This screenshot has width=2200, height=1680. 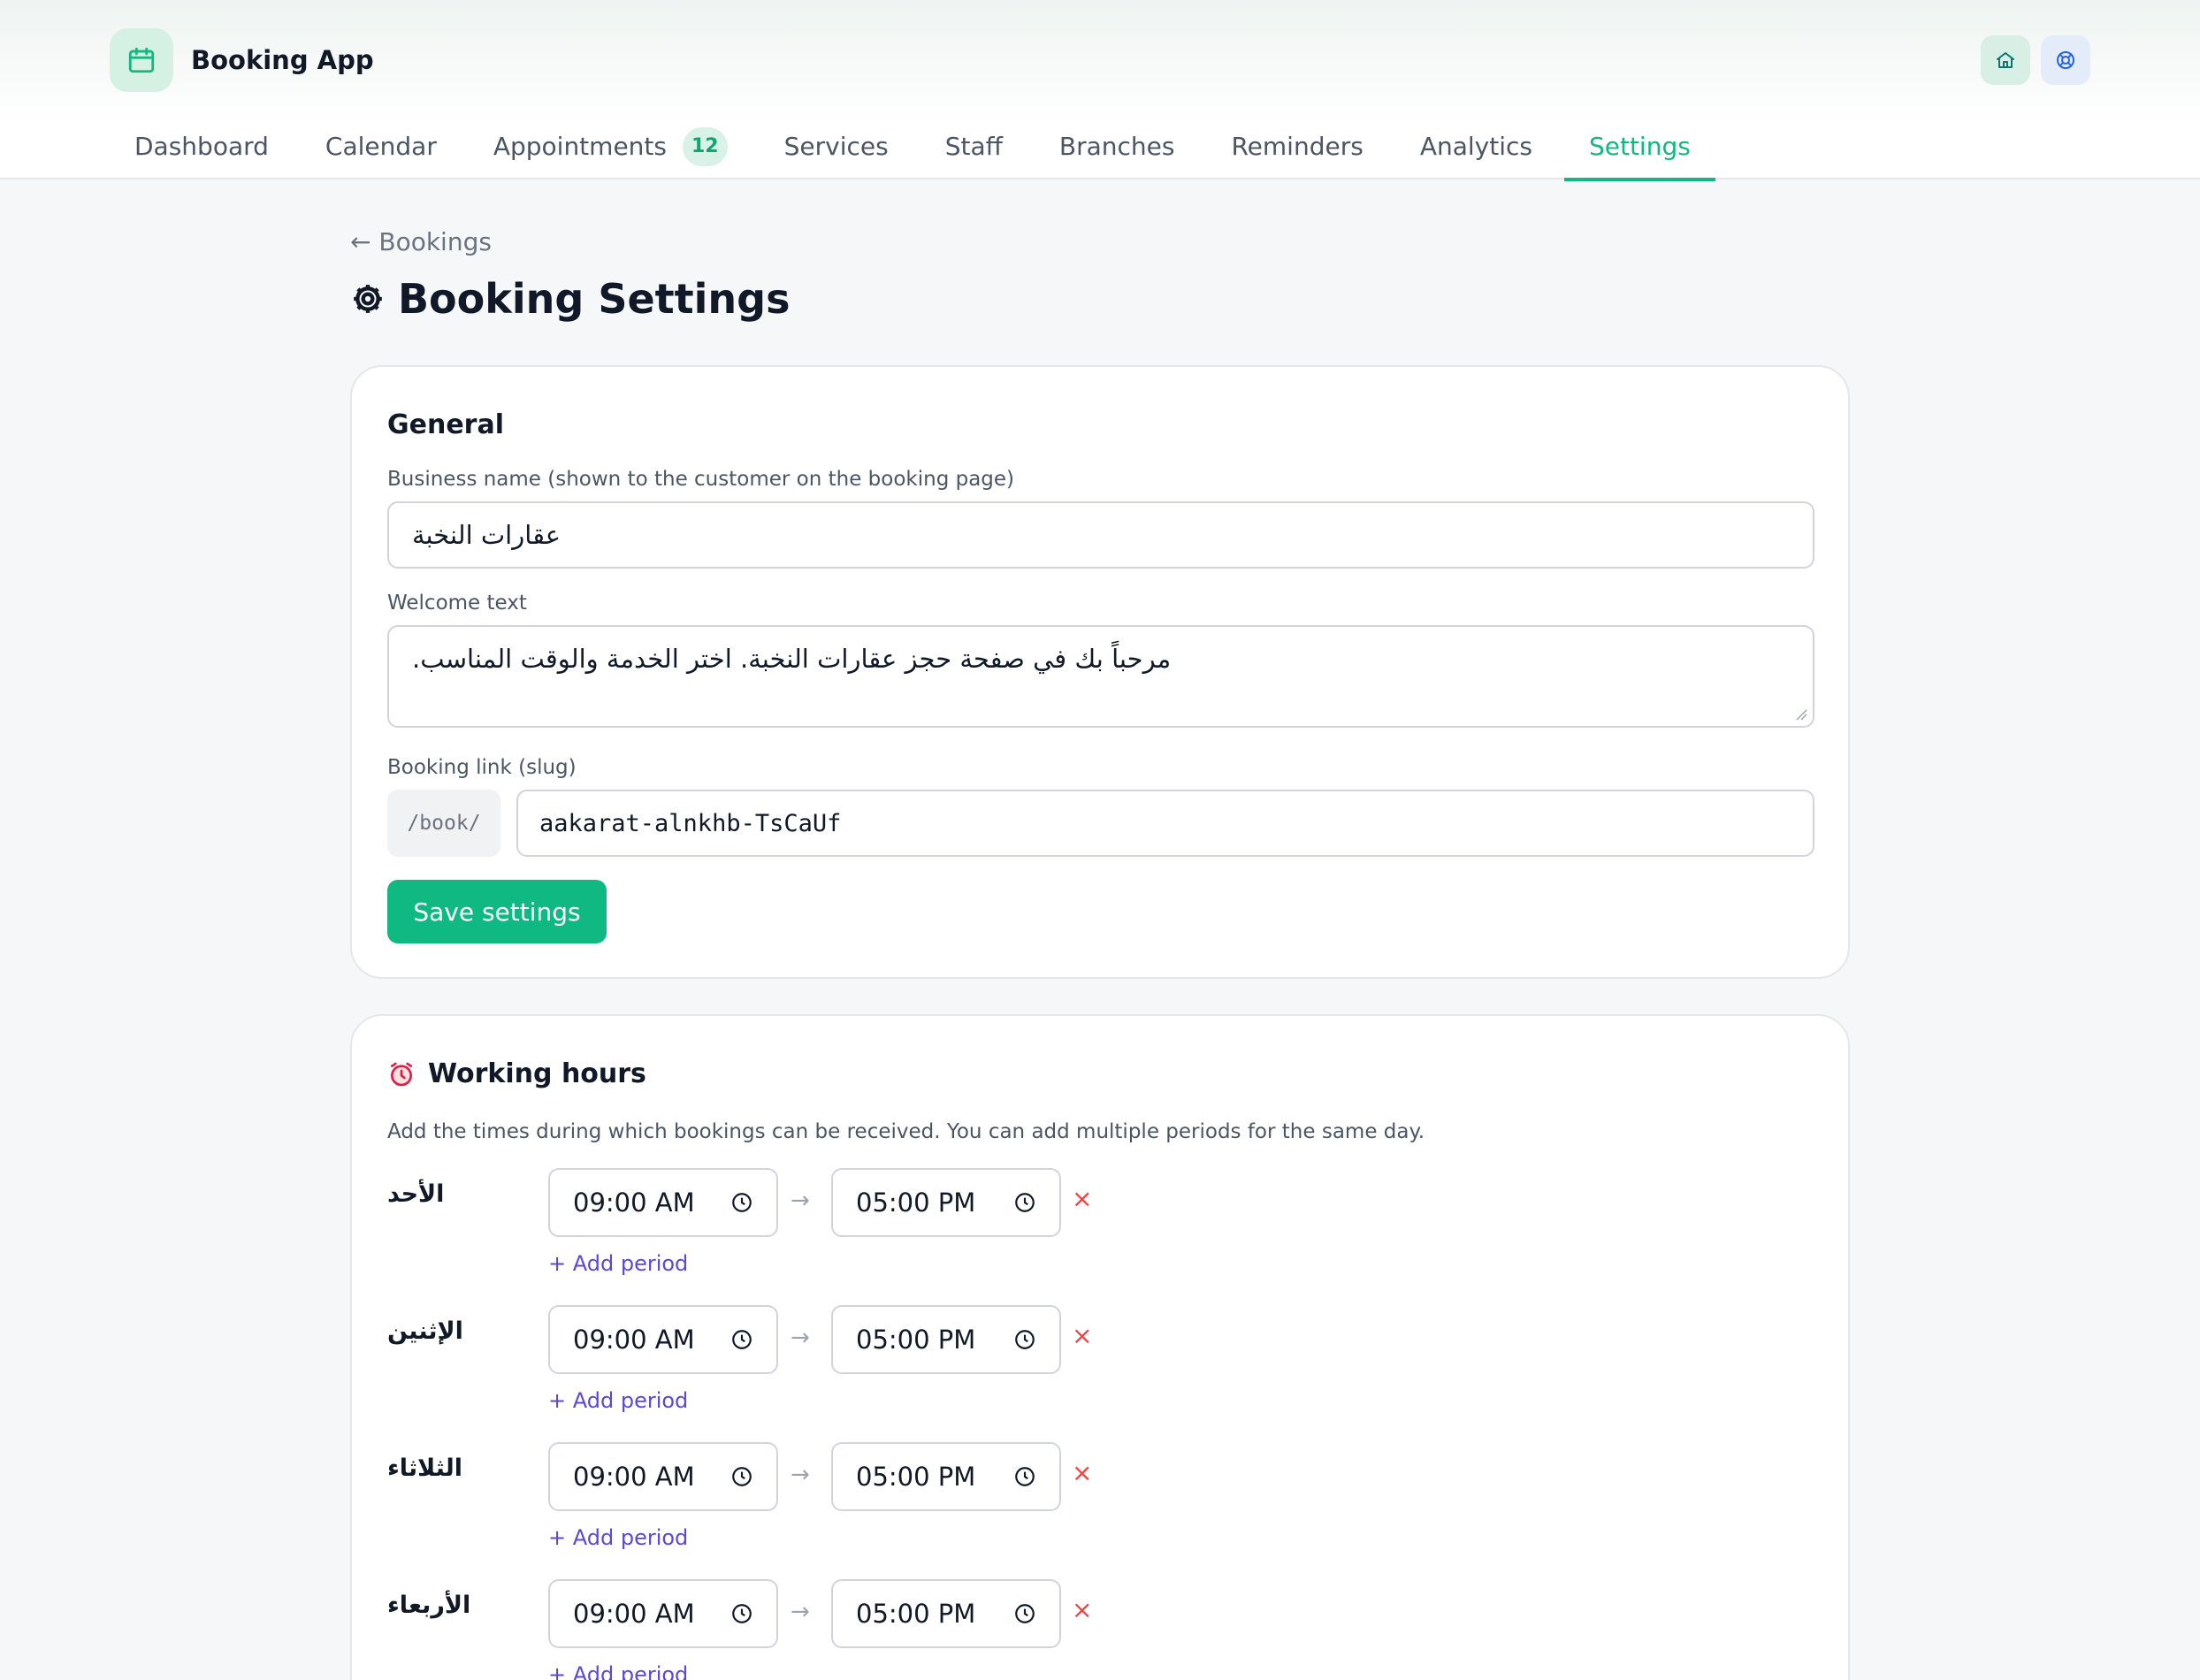 I want to click on appointments-count-badge: 12, so click(x=705, y=146).